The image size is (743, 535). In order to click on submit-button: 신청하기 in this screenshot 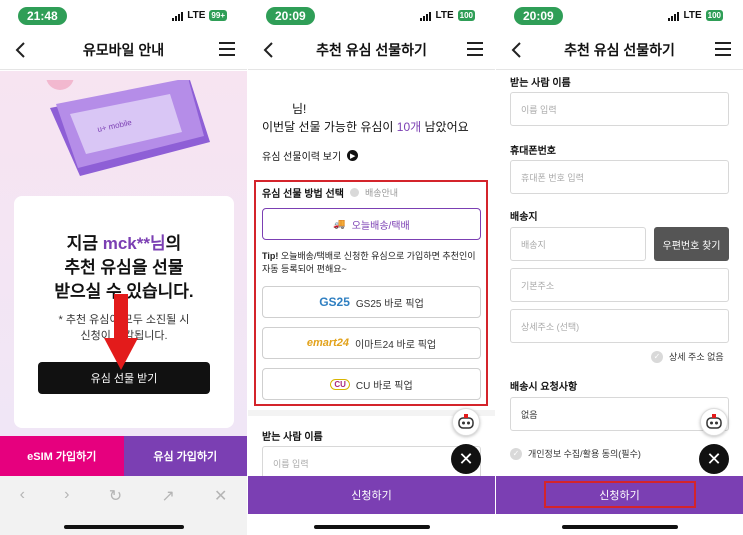, I will do `click(371, 495)`.